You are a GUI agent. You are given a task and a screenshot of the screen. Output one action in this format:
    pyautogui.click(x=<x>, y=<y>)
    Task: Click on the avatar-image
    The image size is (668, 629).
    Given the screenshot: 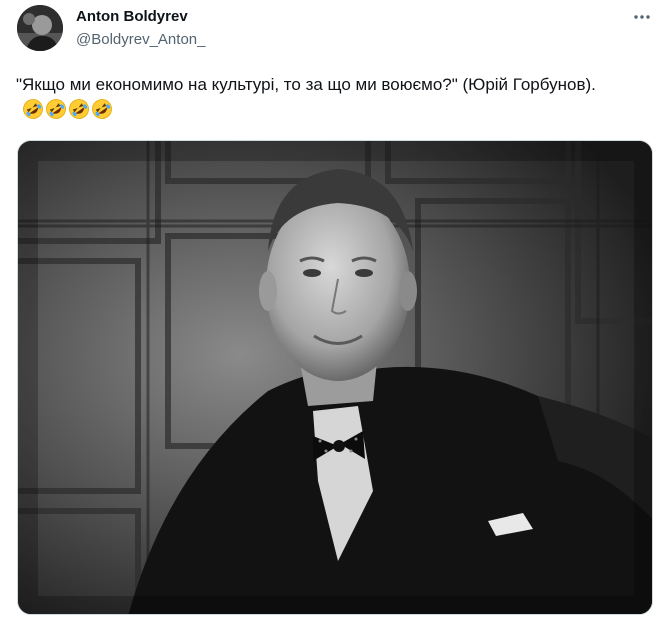 What is the action you would take?
    pyautogui.click(x=40, y=28)
    